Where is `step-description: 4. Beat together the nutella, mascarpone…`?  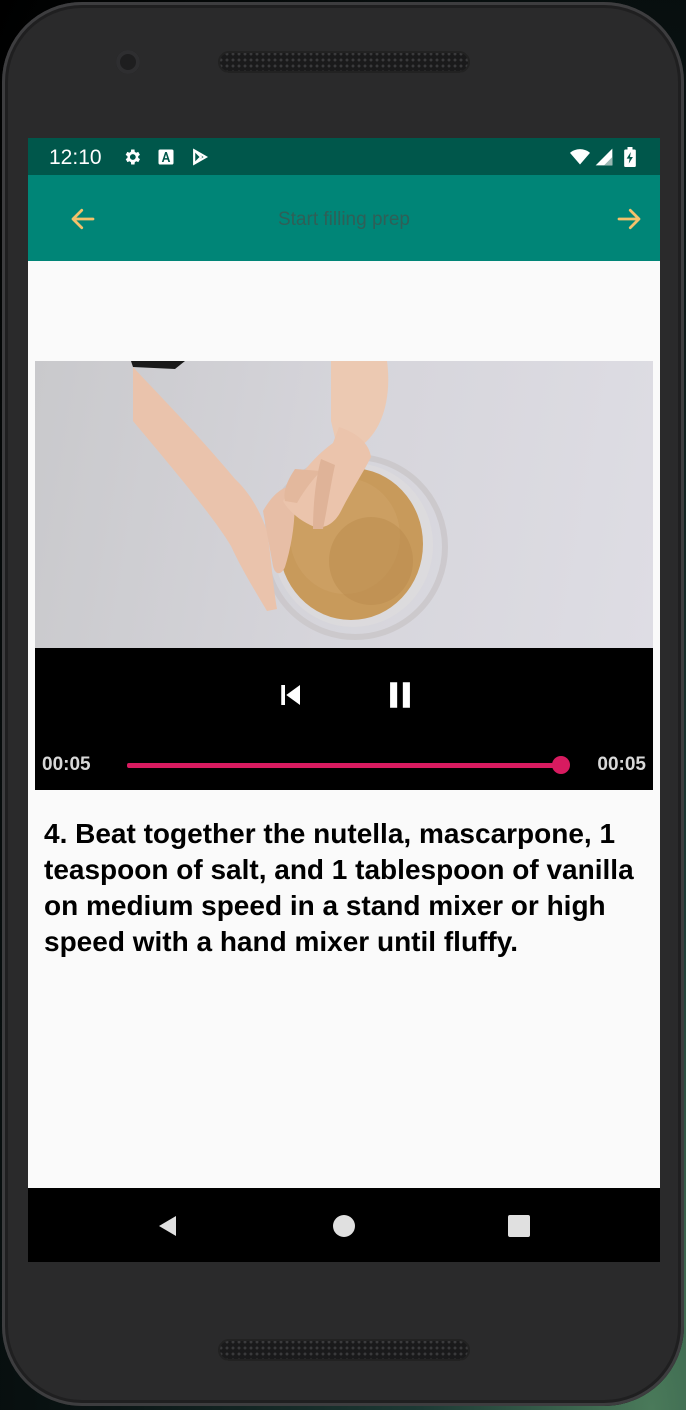
step-description: 4. Beat together the nutella, mascarpone… is located at coordinates (339, 887).